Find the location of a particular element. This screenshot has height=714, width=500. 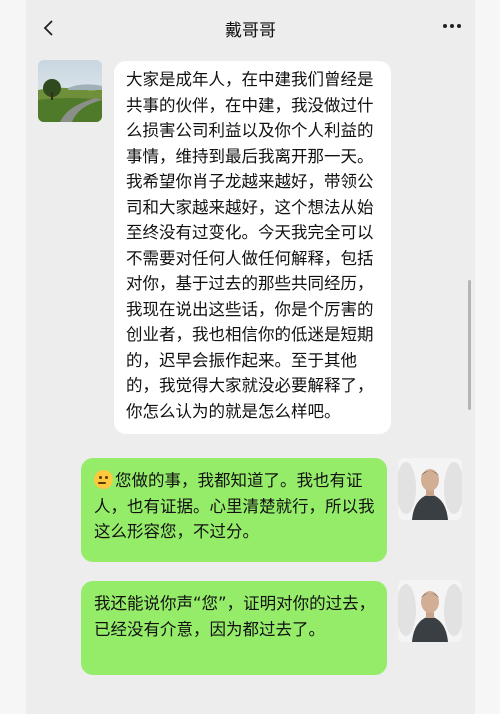

landscape-avatar-image is located at coordinates (70, 91).